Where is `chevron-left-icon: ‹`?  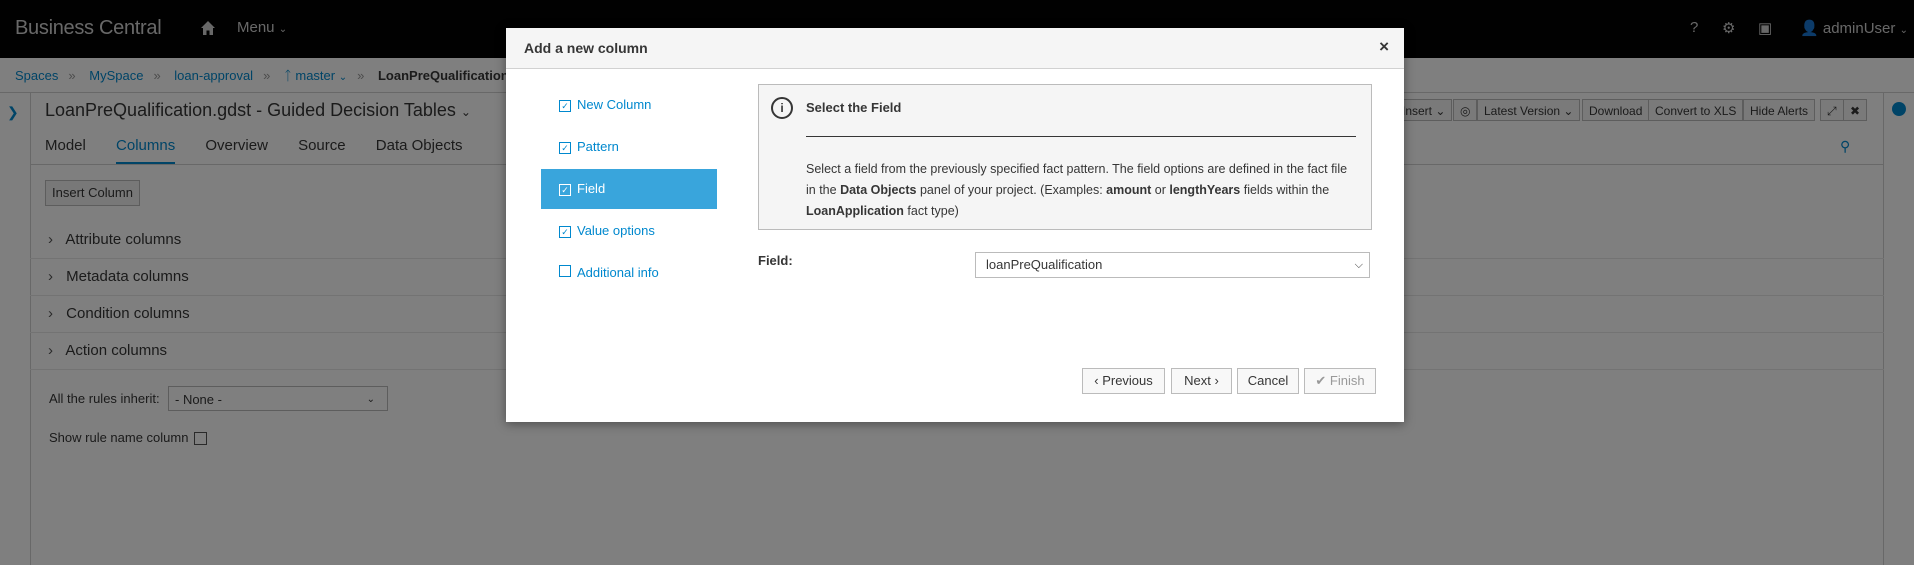
chevron-left-icon: ‹ is located at coordinates (1096, 380).